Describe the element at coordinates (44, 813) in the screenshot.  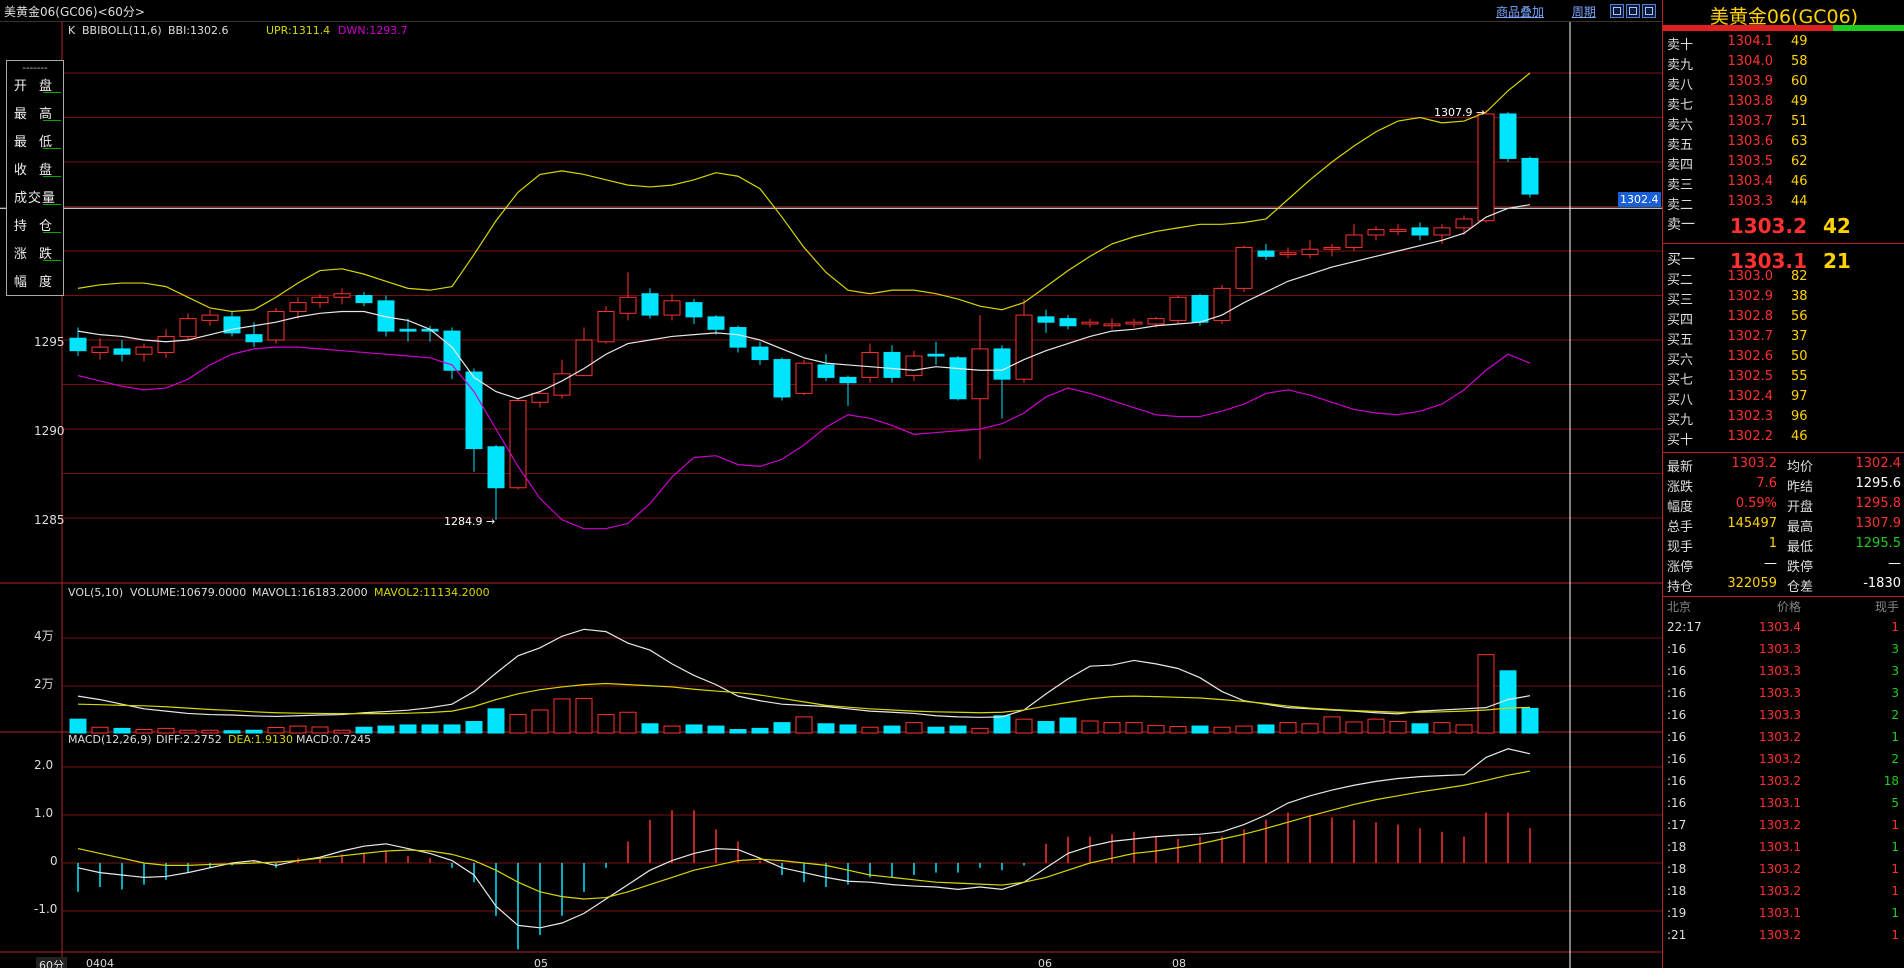
I see `macd-tick: 1.0` at that location.